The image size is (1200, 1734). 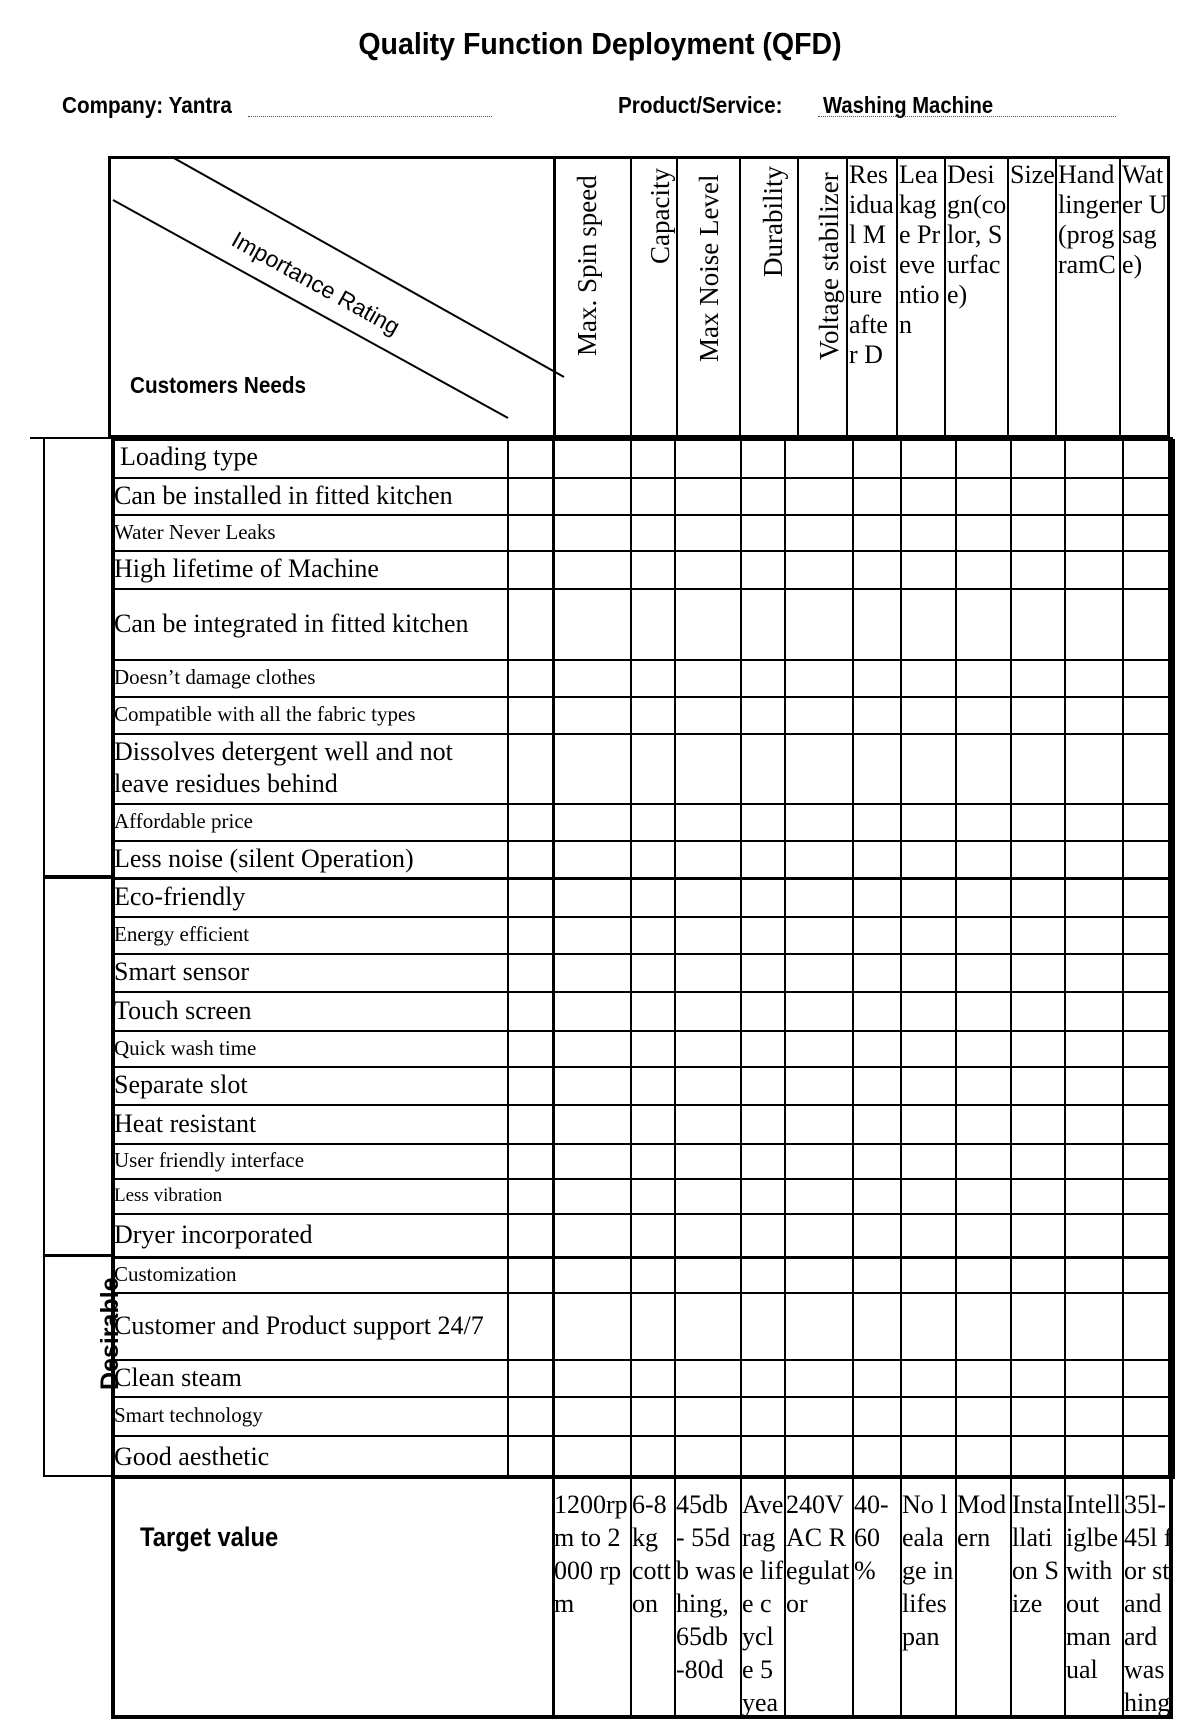 I want to click on document-title: Quality Function Deployment (QFD), so click(x=600, y=43).